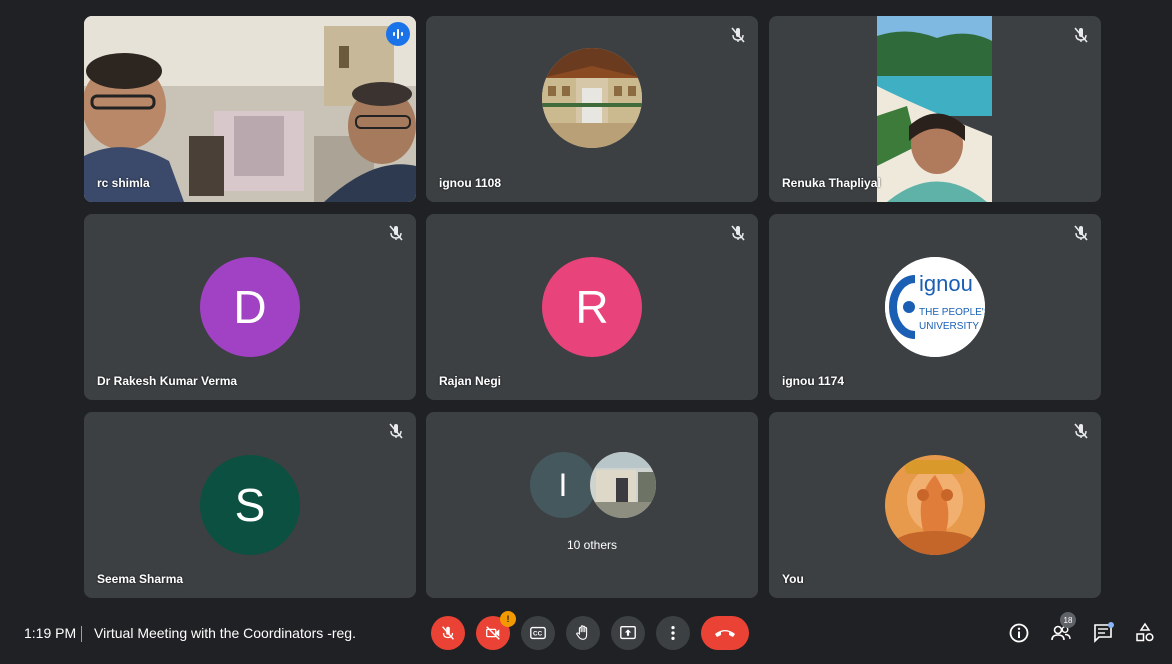 The height and width of the screenshot is (664, 1172). I want to click on avatar-initial: R, so click(592, 307).